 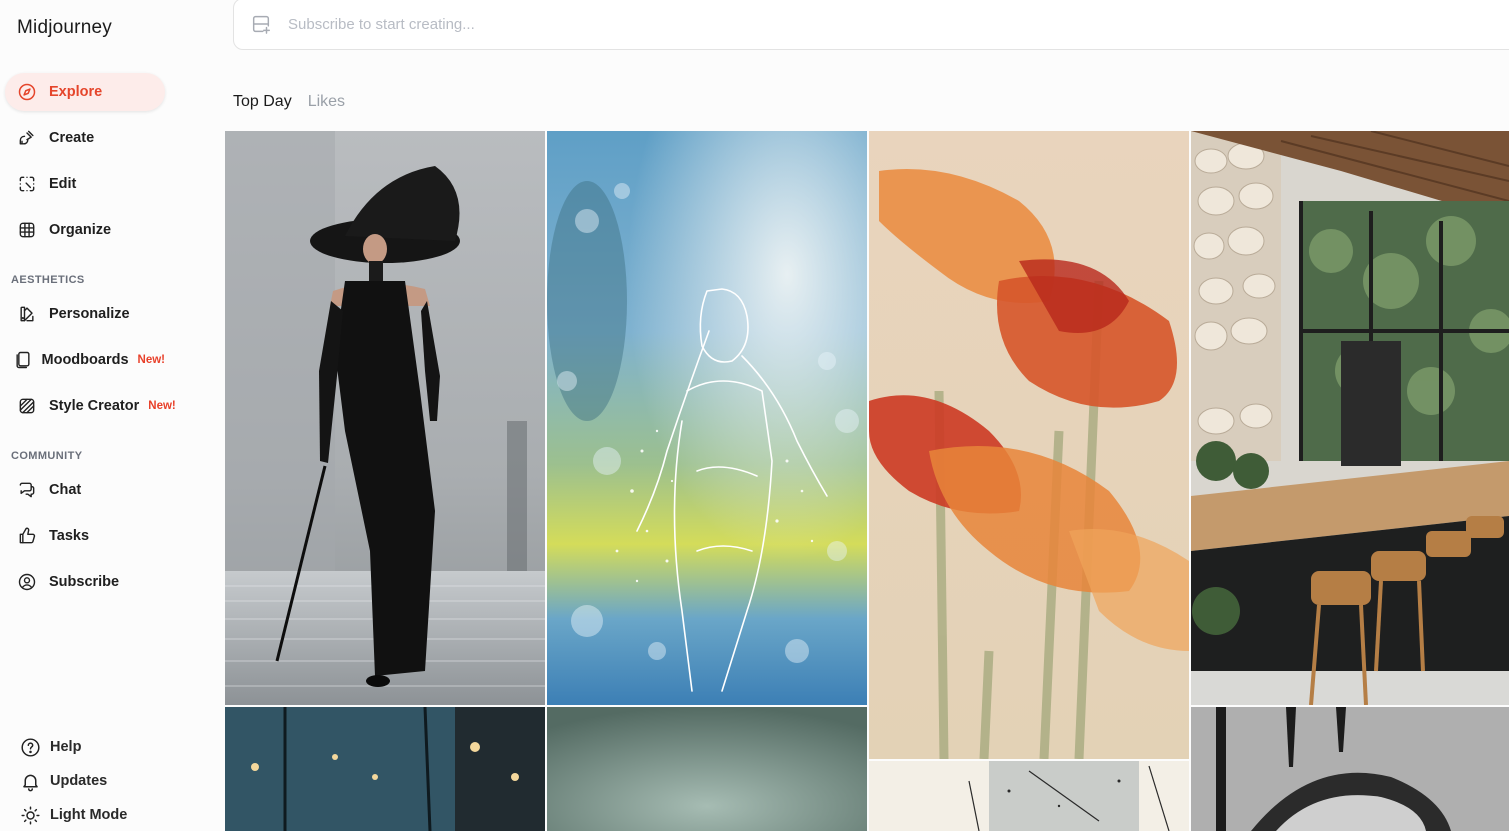 What do you see at coordinates (63, 184) in the screenshot?
I see `sidebar-item-label: Edit` at bounding box center [63, 184].